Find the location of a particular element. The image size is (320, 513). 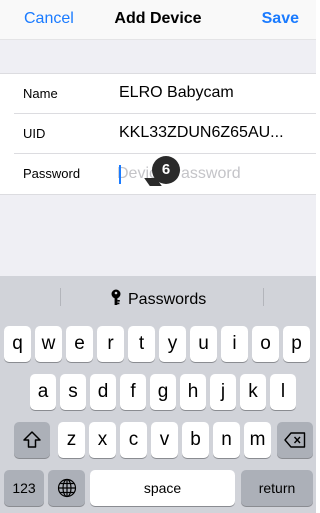

name-label: Name is located at coordinates (40, 93).